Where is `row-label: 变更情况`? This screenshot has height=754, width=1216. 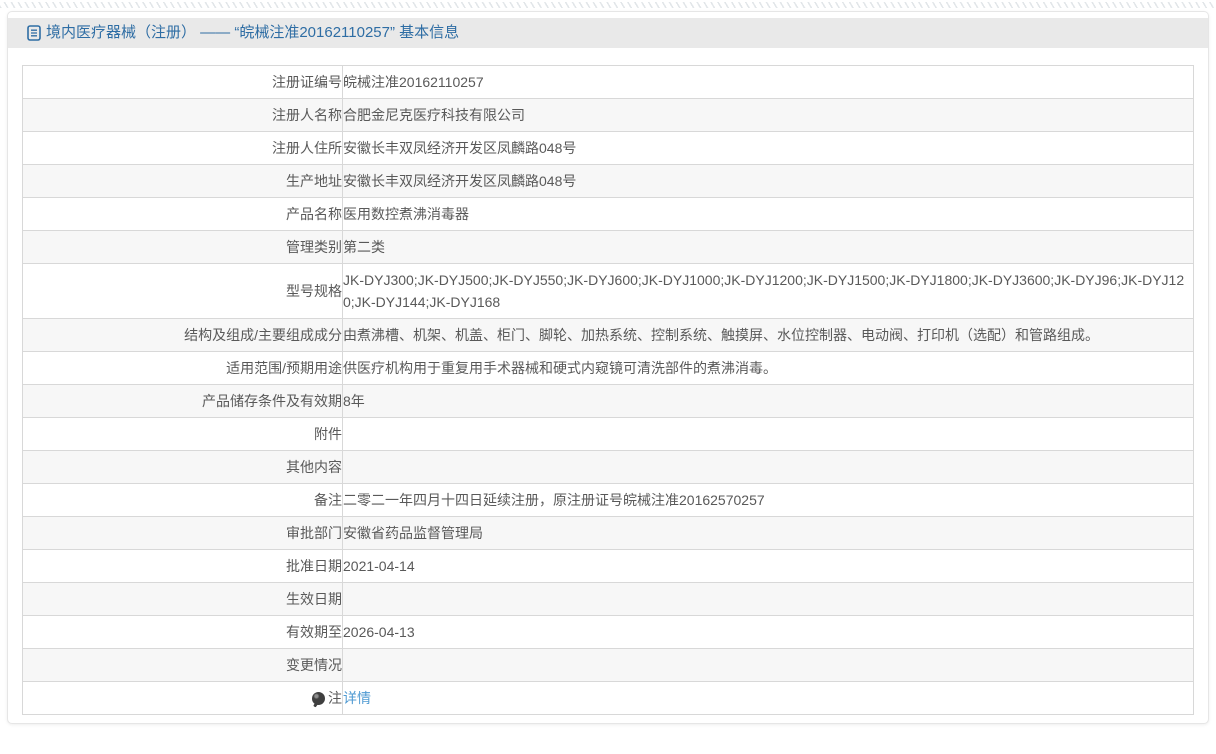 row-label: 变更情况 is located at coordinates (182, 665).